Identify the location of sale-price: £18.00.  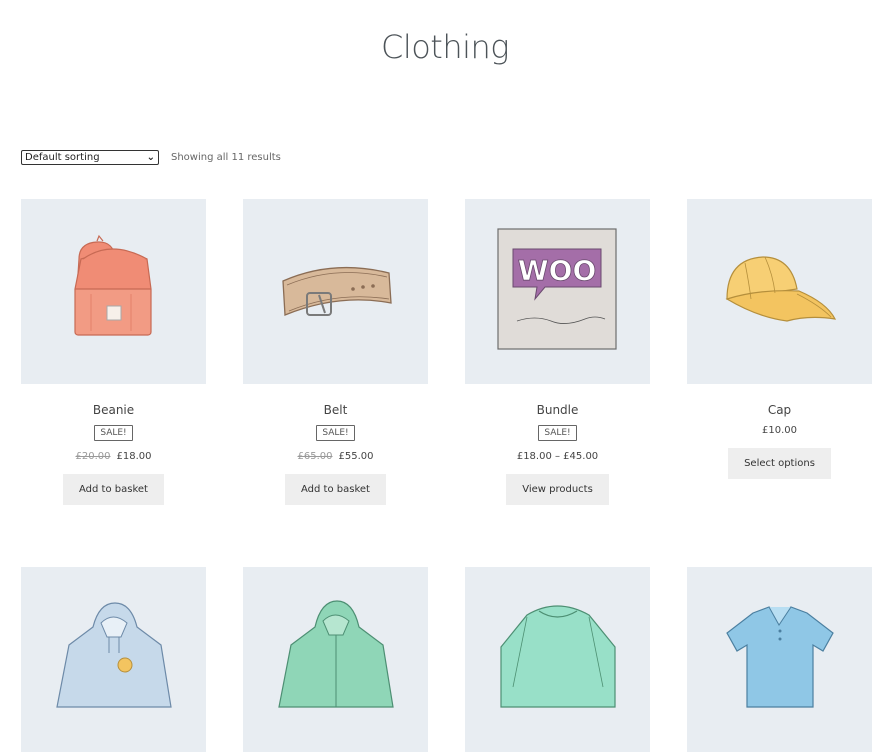
(134, 456).